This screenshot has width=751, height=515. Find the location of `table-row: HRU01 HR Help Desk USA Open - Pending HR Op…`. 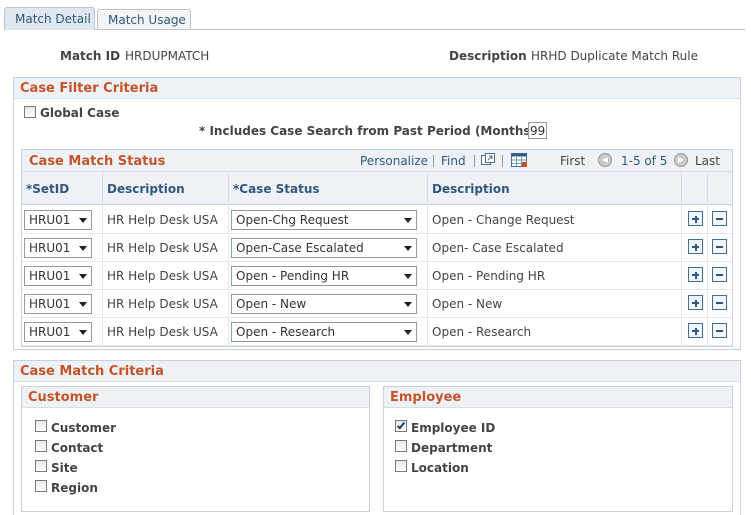

table-row: HRU01 HR Help Desk USA Open - Pending HR Op… is located at coordinates (377, 276).